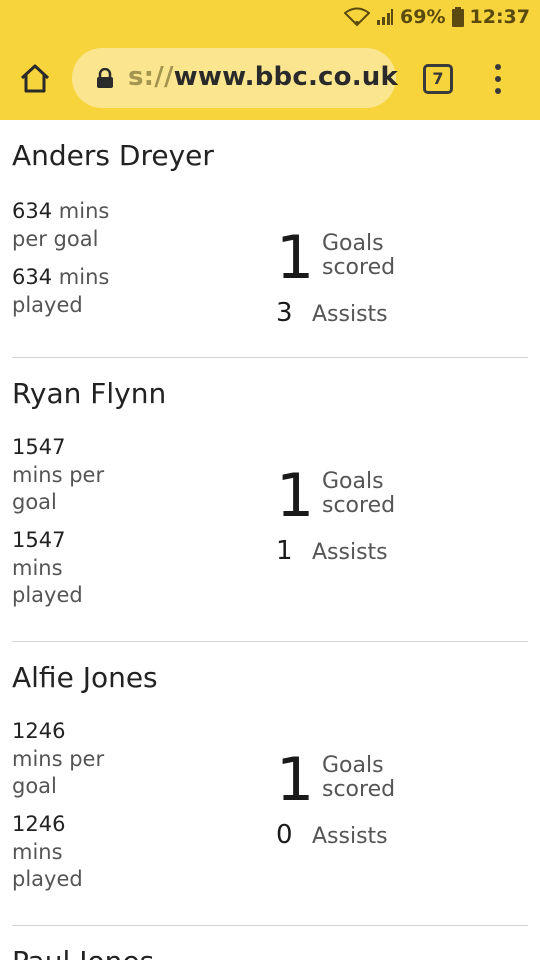 Image resolution: width=540 pixels, height=960 pixels. Describe the element at coordinates (385, 17) in the screenshot. I see `signal-icon` at that location.